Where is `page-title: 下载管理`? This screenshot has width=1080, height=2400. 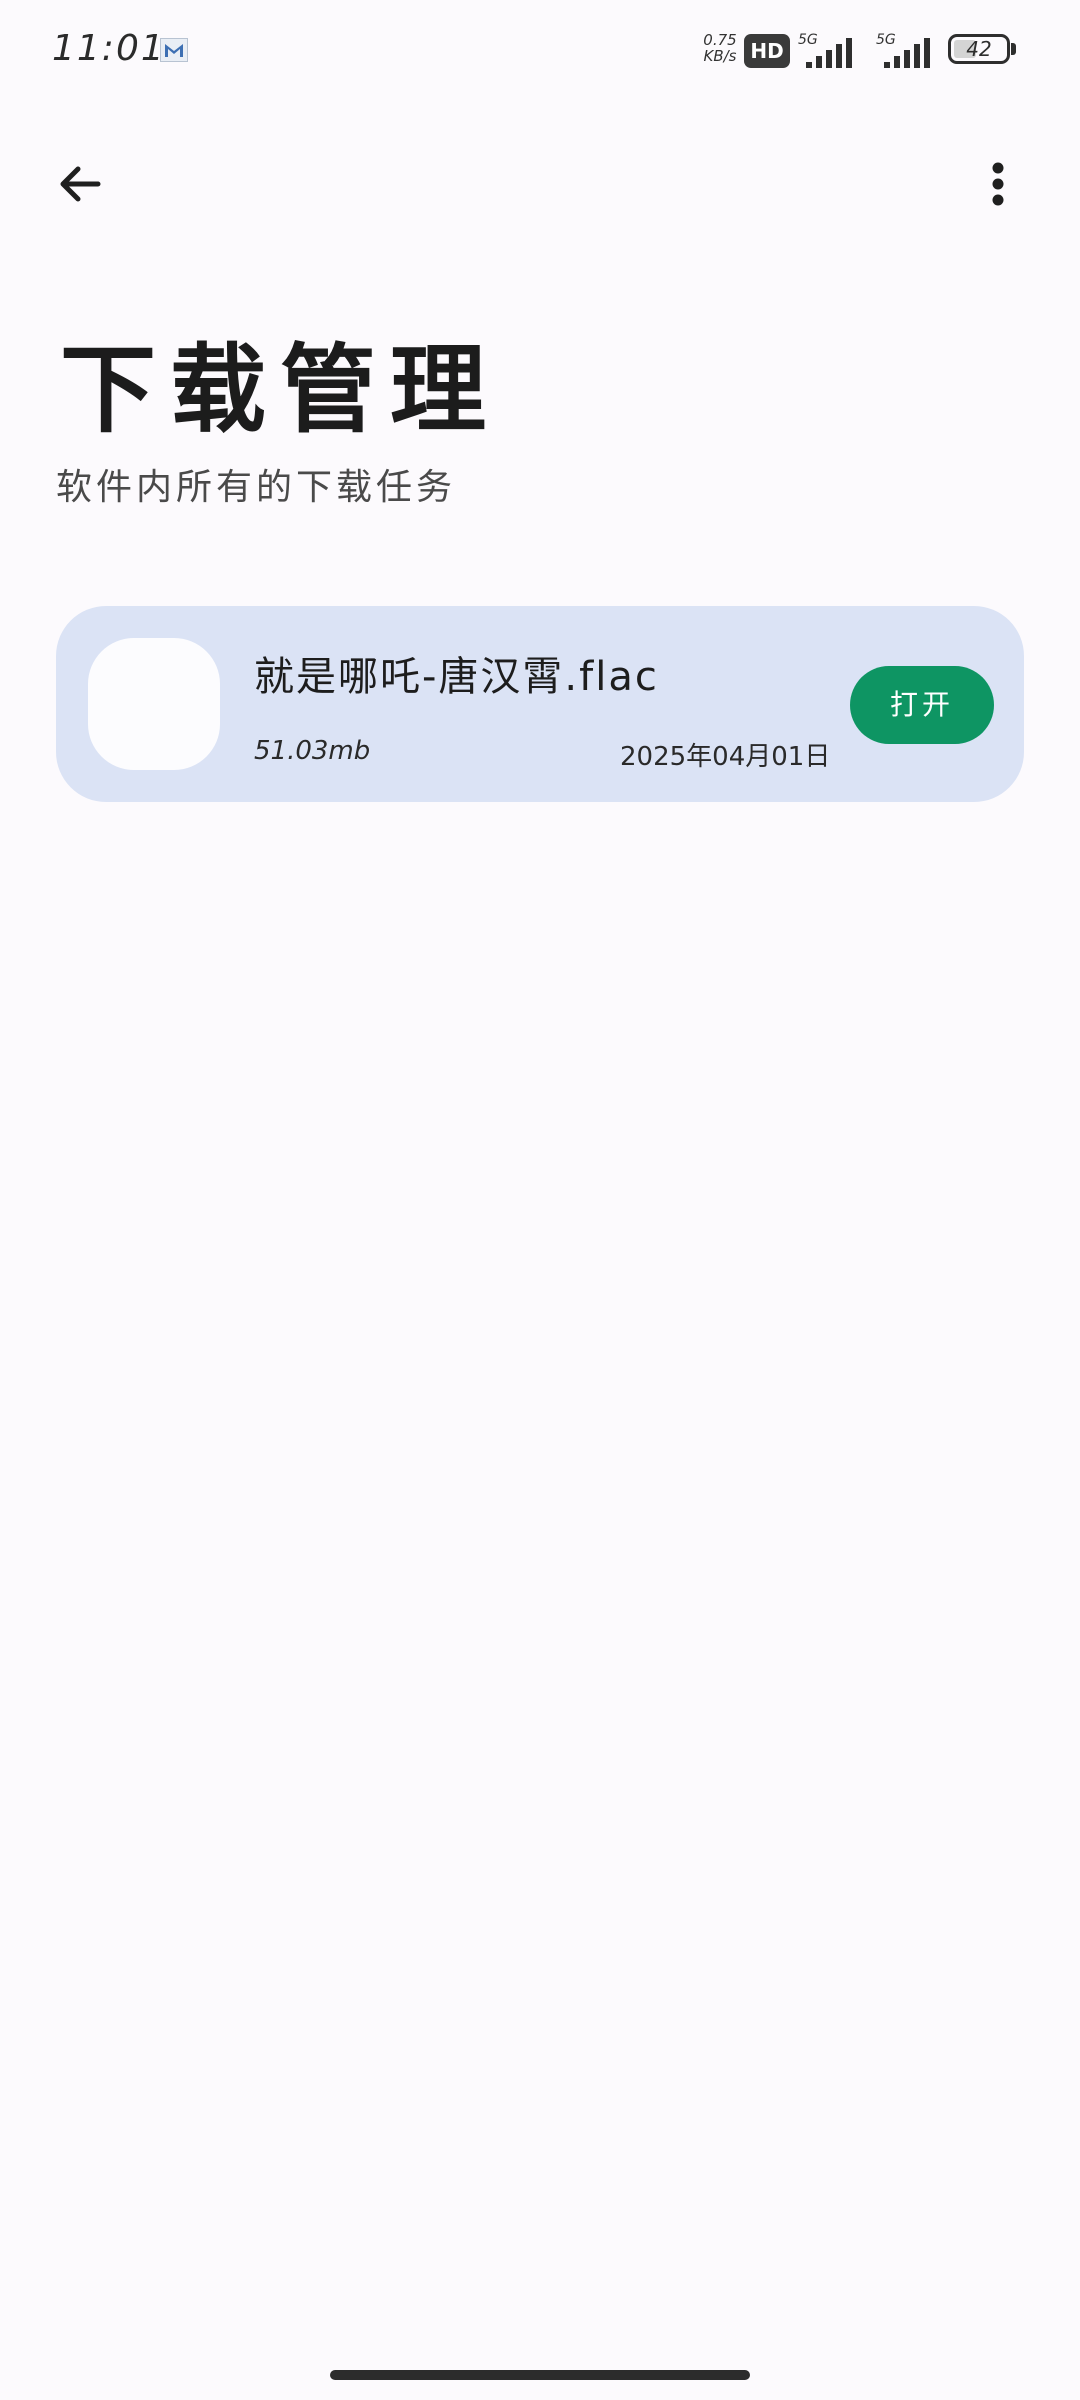 page-title: 下载管理 is located at coordinates (280, 390).